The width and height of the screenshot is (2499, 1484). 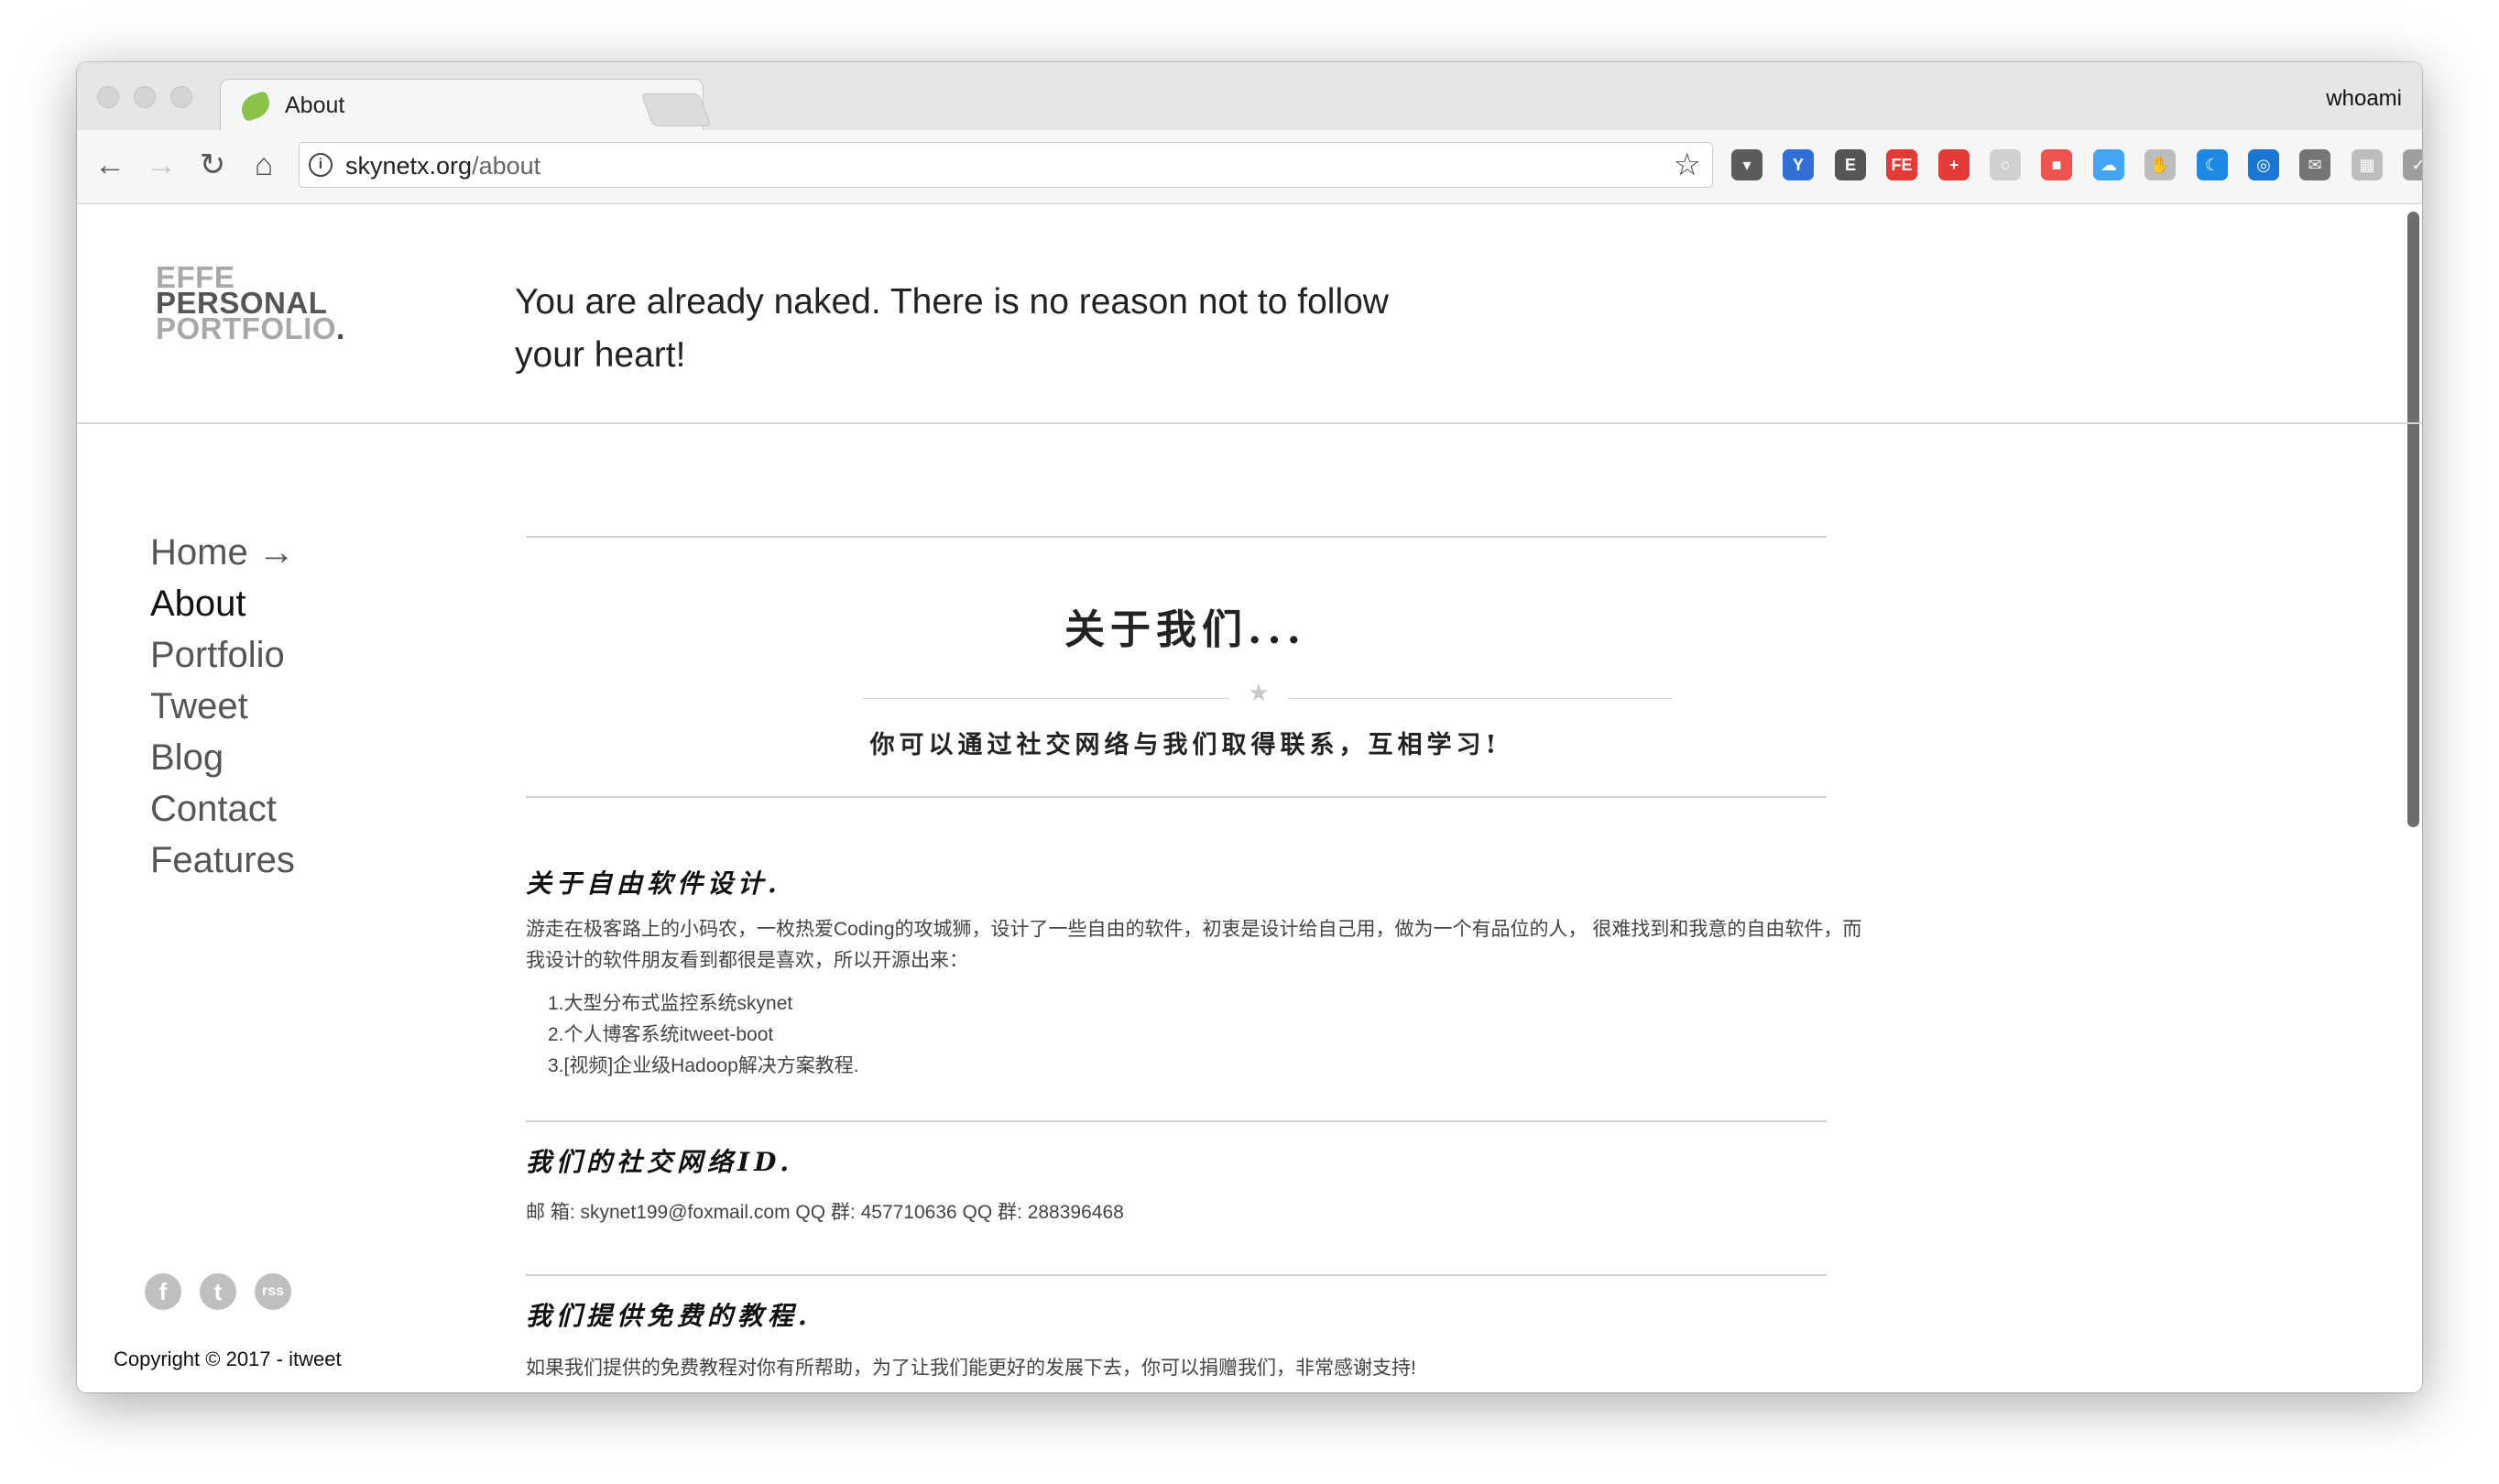 What do you see at coordinates (145, 97) in the screenshot?
I see `minimize-window-button` at bounding box center [145, 97].